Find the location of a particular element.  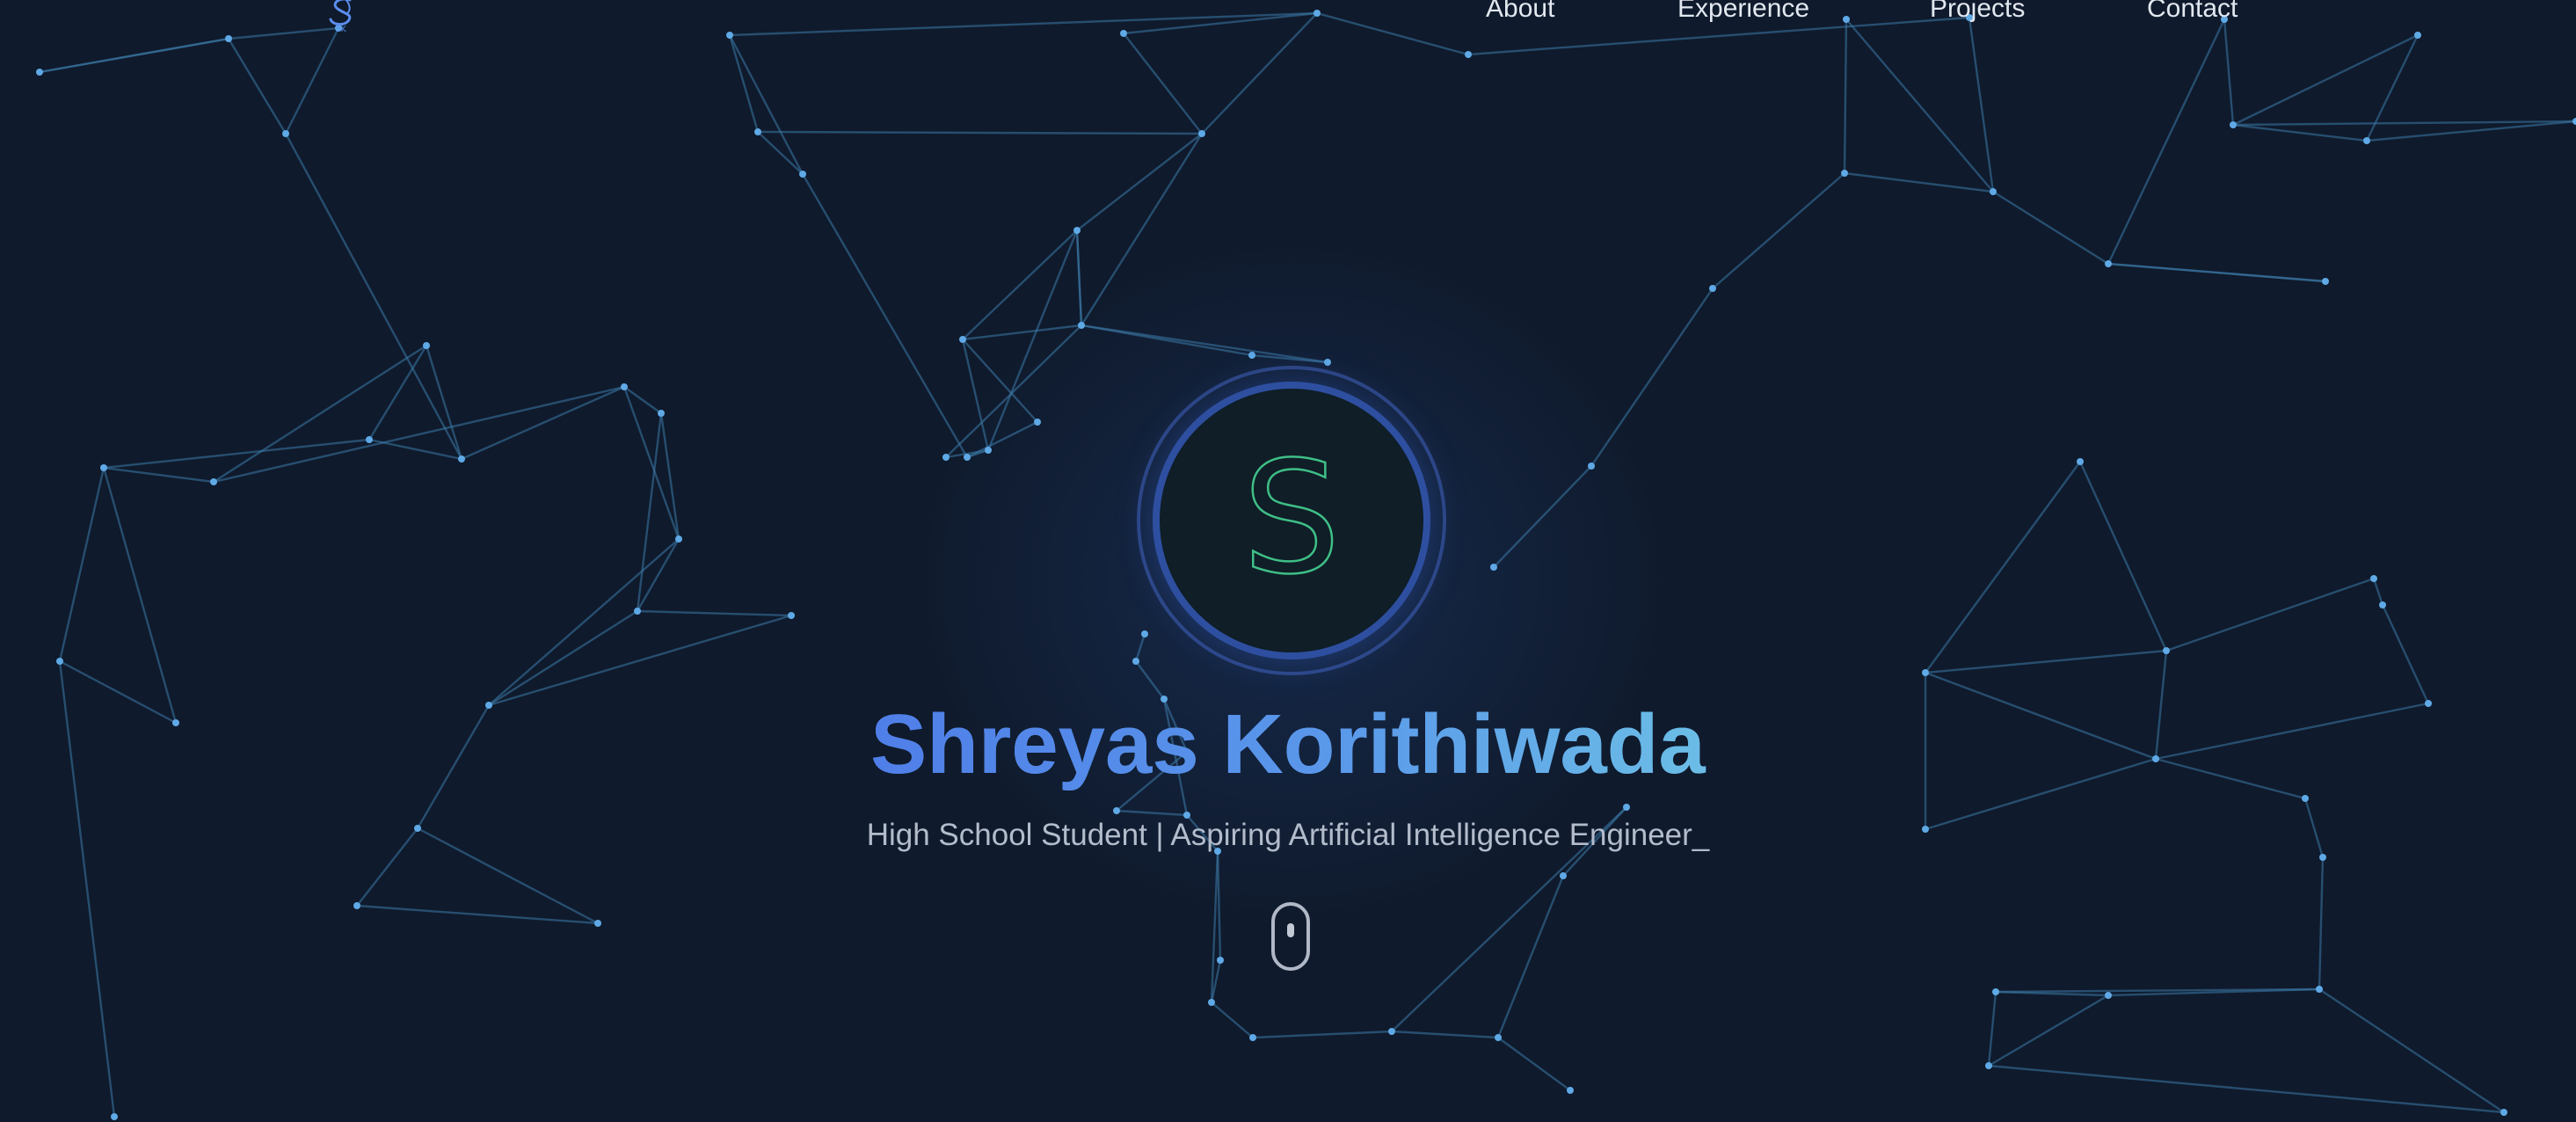

page-title: Shreyas Korithiwada is located at coordinates (1288, 744).